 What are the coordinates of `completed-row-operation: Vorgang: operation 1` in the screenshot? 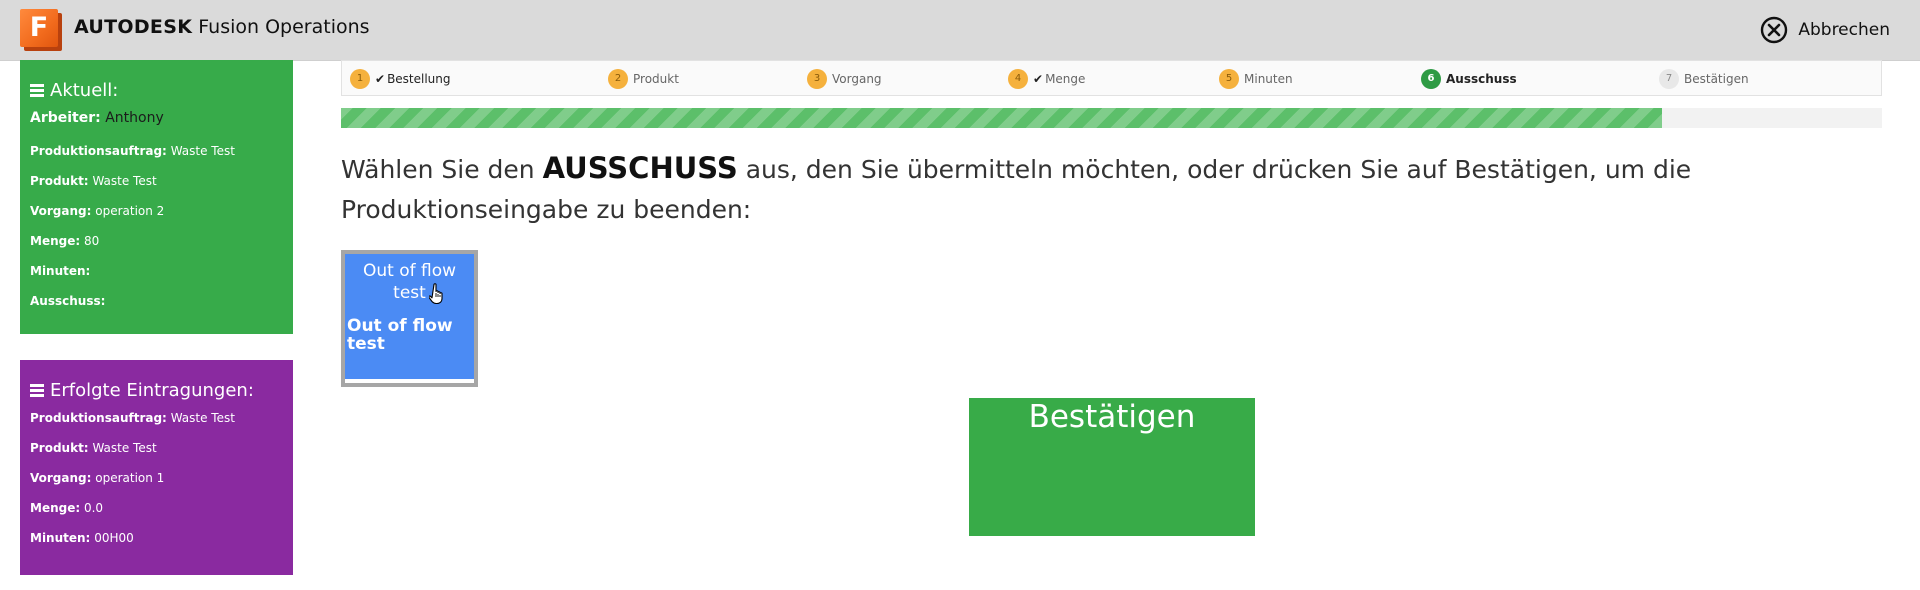 It's located at (97, 478).